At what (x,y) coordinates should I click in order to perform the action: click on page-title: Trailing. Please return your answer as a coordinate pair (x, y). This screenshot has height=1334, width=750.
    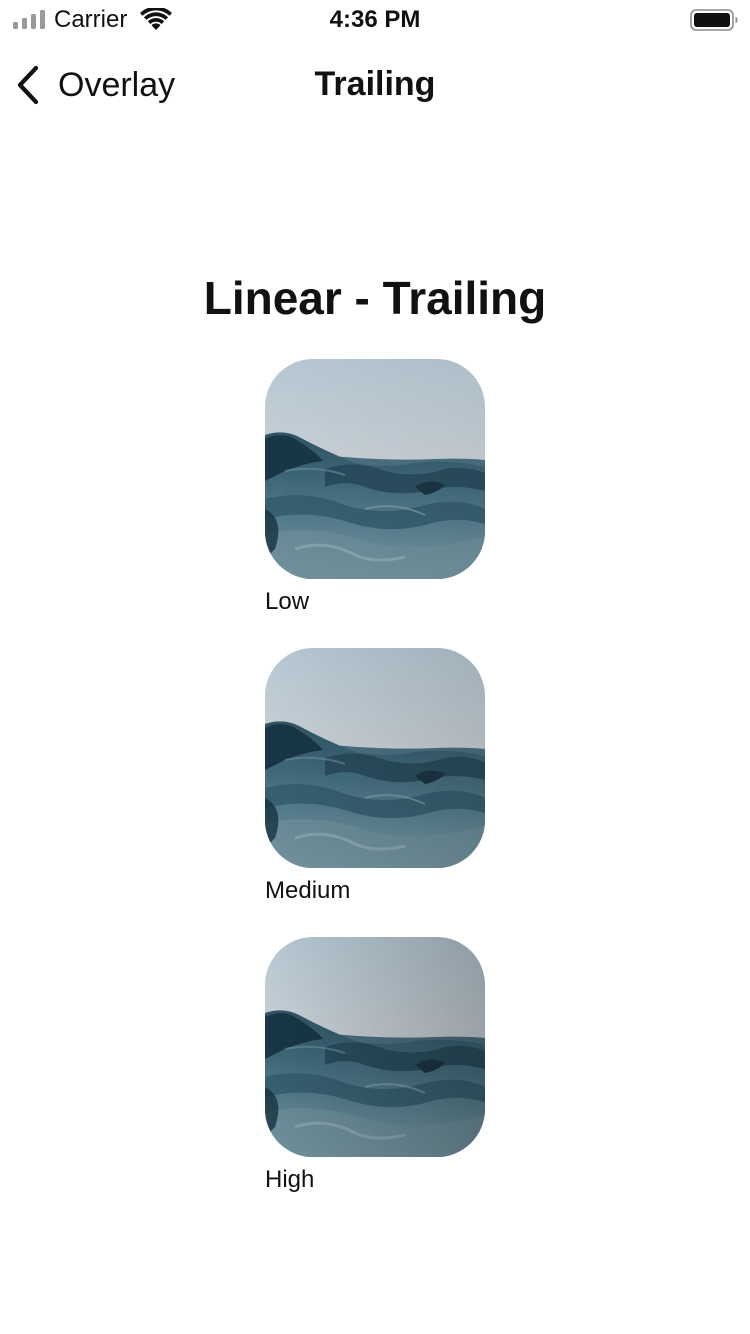
    Looking at the image, I should click on (375, 84).